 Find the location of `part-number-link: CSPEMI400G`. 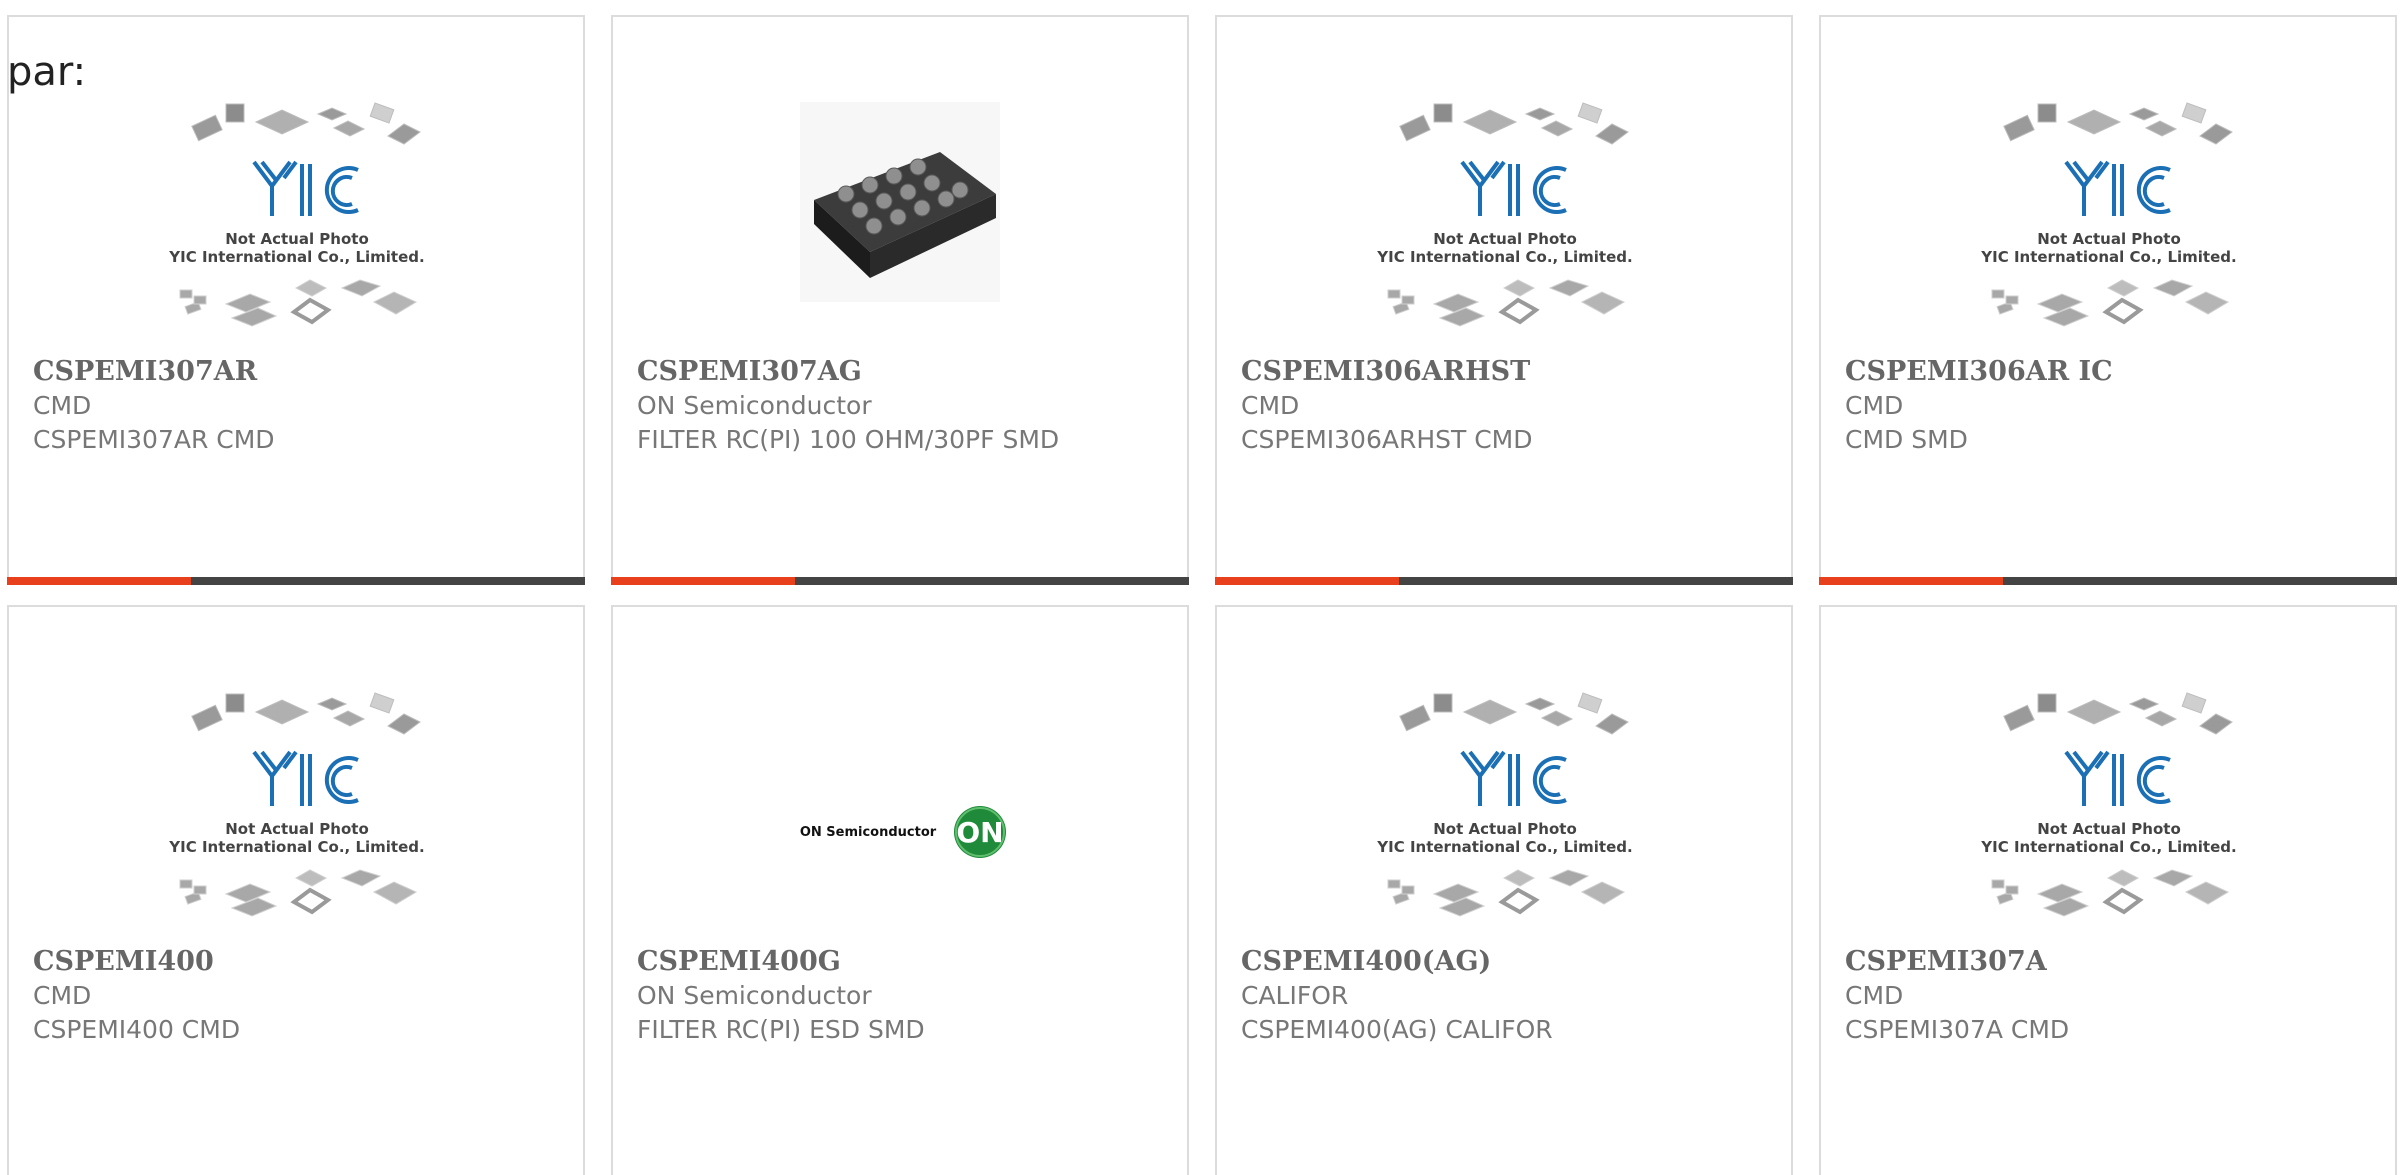

part-number-link: CSPEMI400G is located at coordinates (900, 962).